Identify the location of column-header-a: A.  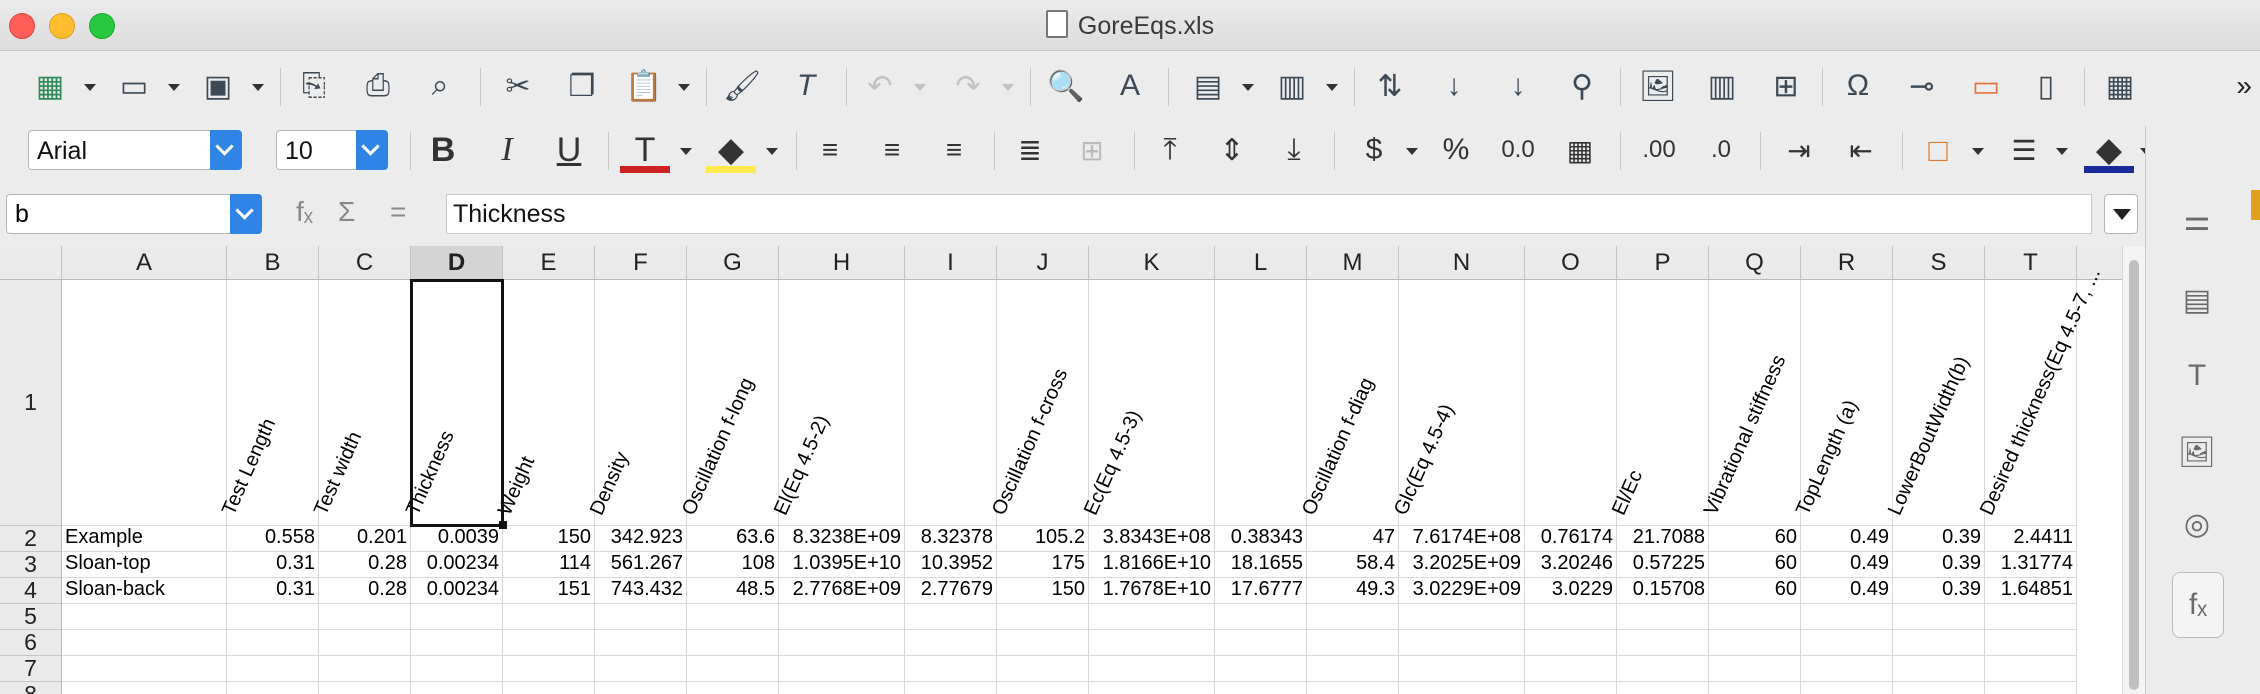
(144, 263).